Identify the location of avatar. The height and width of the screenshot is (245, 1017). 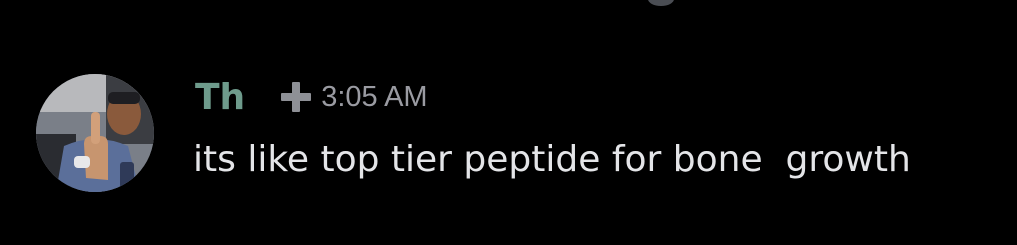
(95, 133).